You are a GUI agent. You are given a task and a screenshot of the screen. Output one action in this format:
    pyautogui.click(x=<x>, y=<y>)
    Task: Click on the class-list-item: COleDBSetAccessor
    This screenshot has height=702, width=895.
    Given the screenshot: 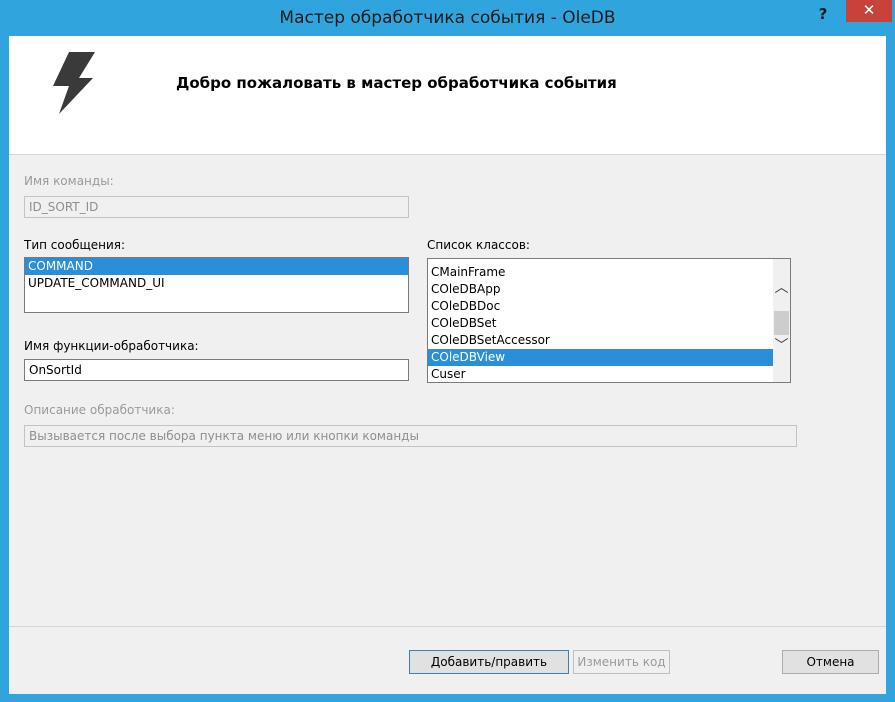 What is the action you would take?
    pyautogui.click(x=609, y=340)
    